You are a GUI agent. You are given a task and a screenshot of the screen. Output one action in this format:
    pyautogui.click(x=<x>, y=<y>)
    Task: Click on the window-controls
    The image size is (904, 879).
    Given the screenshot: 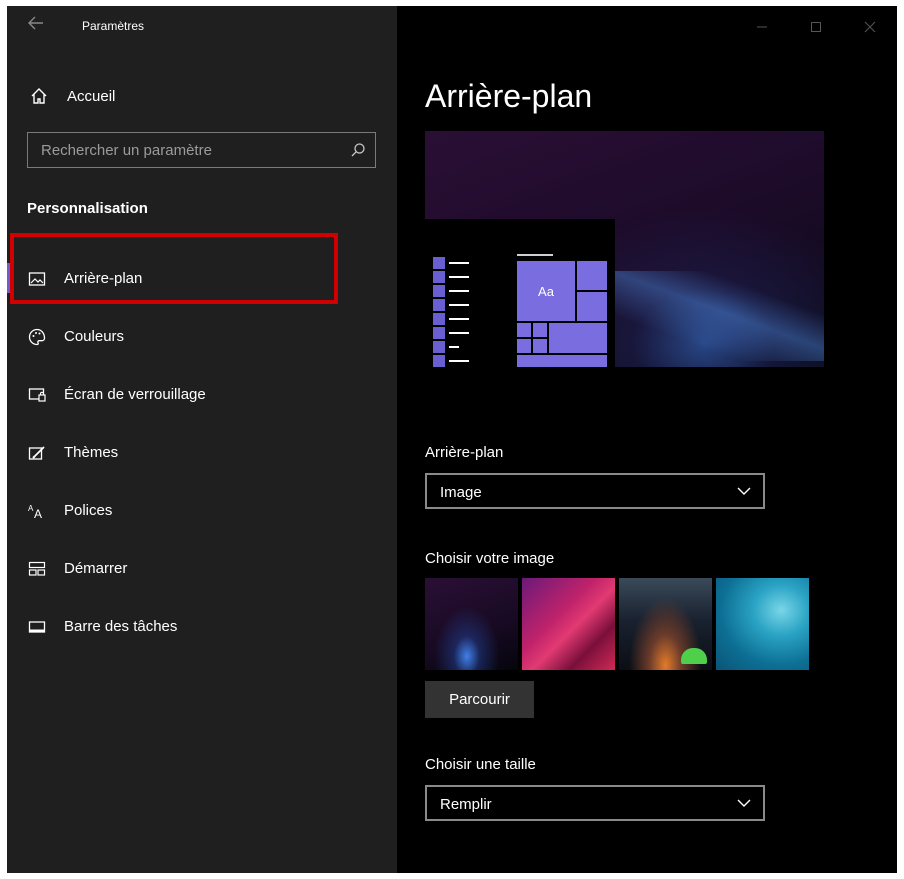 What is the action you would take?
    pyautogui.click(x=816, y=27)
    